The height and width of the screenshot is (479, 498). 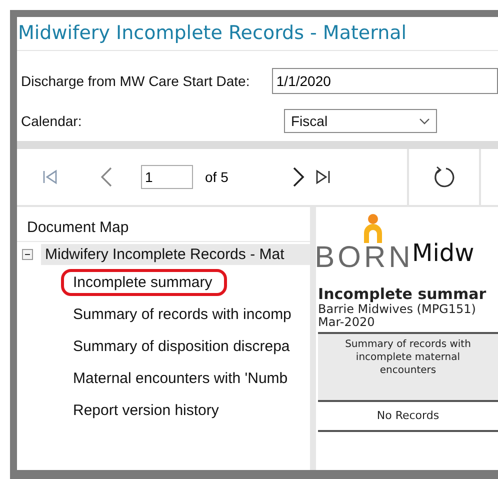 I want to click on window-title: Midwifery Incomplete Records - Maternal, so click(x=257, y=34).